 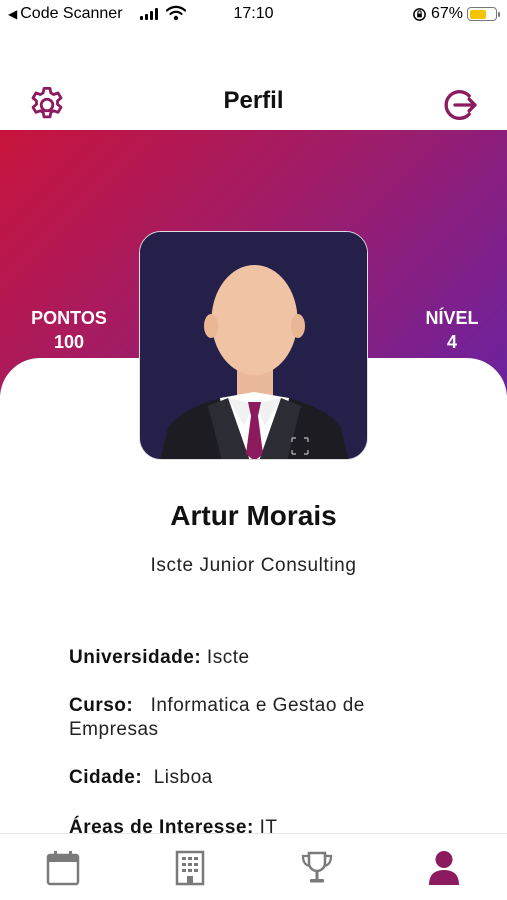 I want to click on calendar-icon, so click(x=63, y=868).